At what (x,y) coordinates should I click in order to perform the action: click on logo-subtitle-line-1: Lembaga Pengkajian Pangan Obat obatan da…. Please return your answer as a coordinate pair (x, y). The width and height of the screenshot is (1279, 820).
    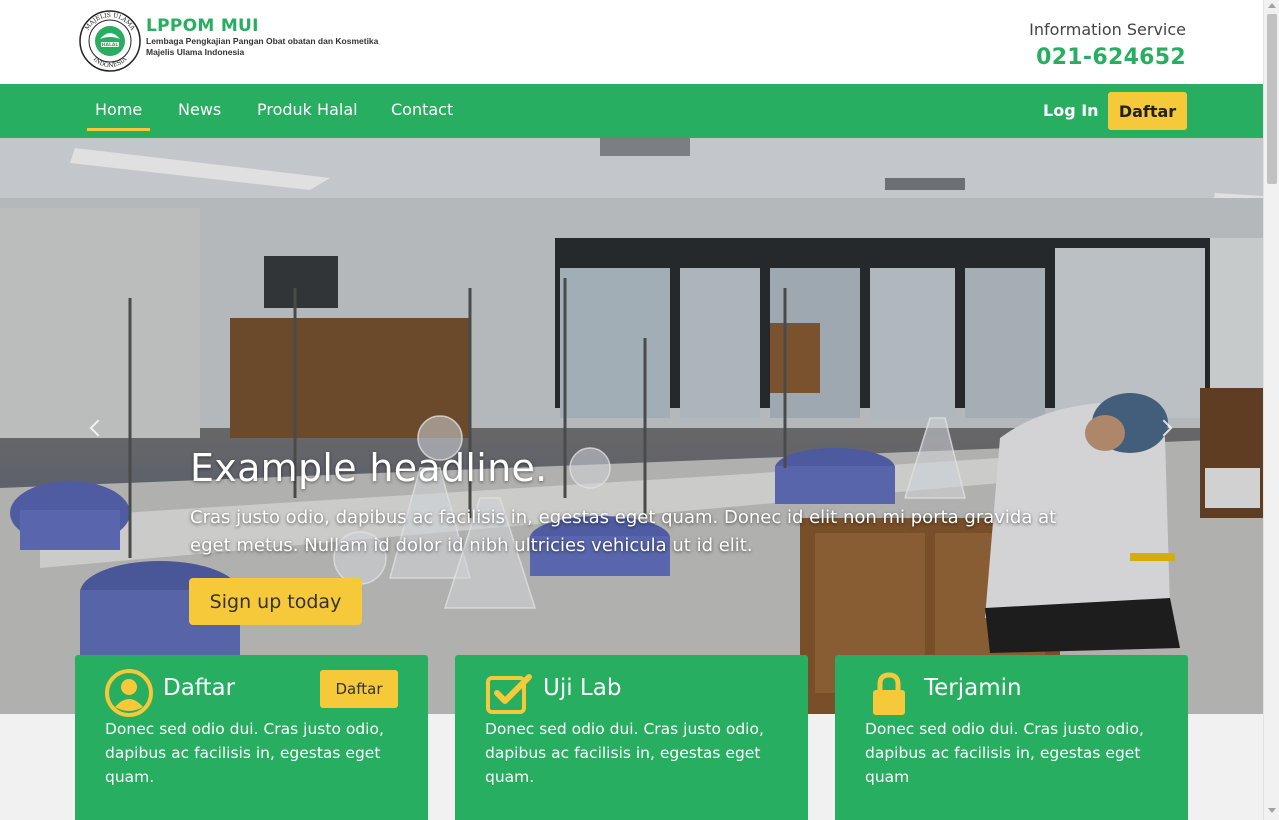
    Looking at the image, I should click on (262, 41).